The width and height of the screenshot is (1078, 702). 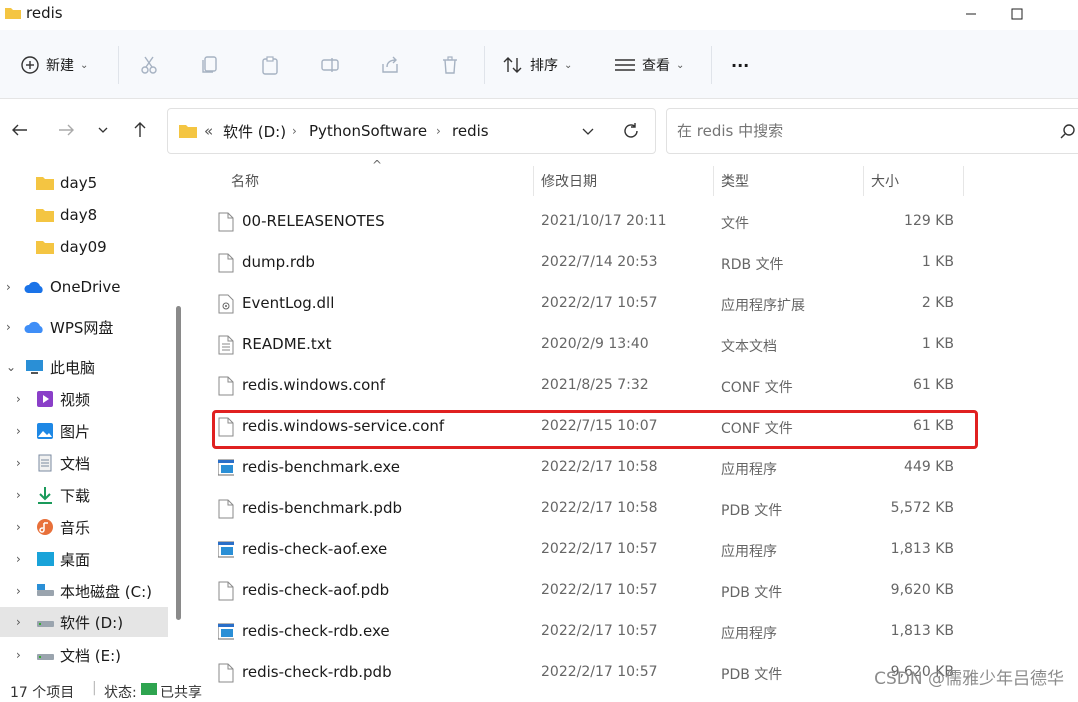 What do you see at coordinates (599, 303) in the screenshot?
I see `file-modified: 2022/2/17 10:57` at bounding box center [599, 303].